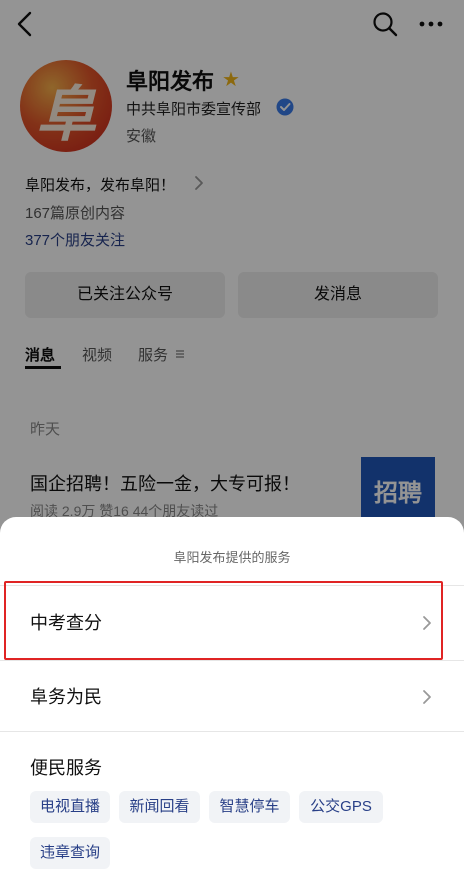 This screenshot has width=464, height=886. Describe the element at coordinates (427, 697) in the screenshot. I see `chevron-right-icon` at that location.